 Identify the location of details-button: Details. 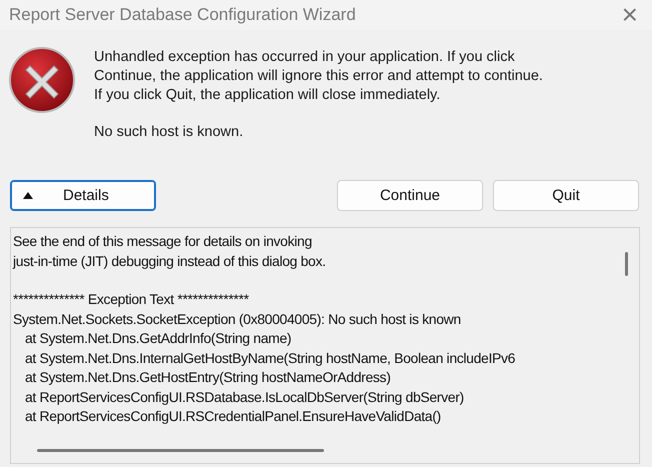
(83, 195).